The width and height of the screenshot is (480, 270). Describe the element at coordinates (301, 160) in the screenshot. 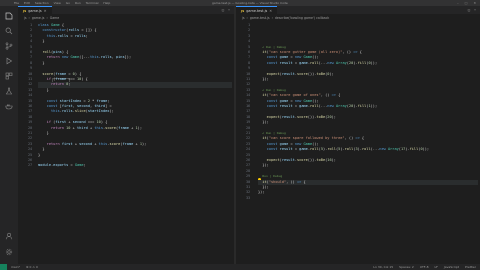

I see `code-line: expect(result.score()).toBe(16);` at that location.